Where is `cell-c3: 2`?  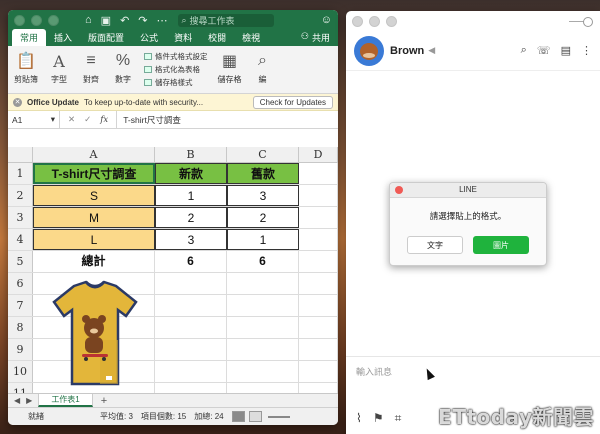
cell-c3: 2 is located at coordinates (263, 217).